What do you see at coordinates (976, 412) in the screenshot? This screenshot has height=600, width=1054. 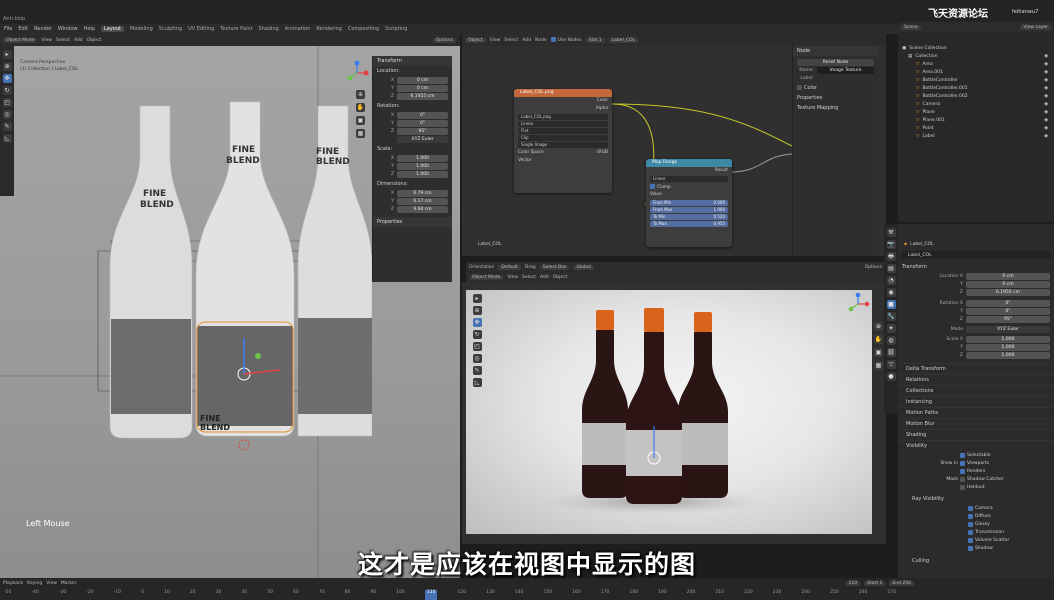 I see `props-section-motion-paths: Motion Paths` at bounding box center [976, 412].